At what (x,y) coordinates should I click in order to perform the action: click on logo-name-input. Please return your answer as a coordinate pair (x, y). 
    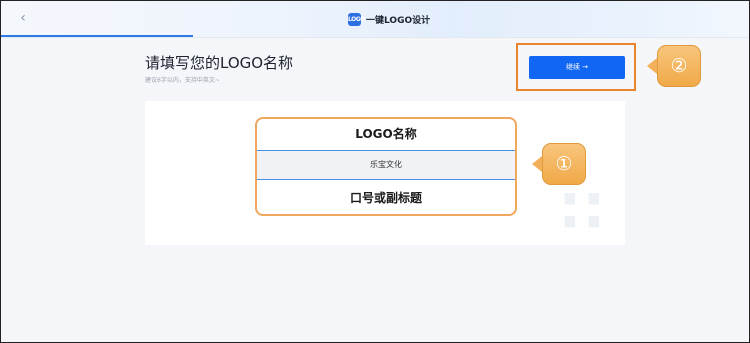
    Looking at the image, I should click on (386, 165).